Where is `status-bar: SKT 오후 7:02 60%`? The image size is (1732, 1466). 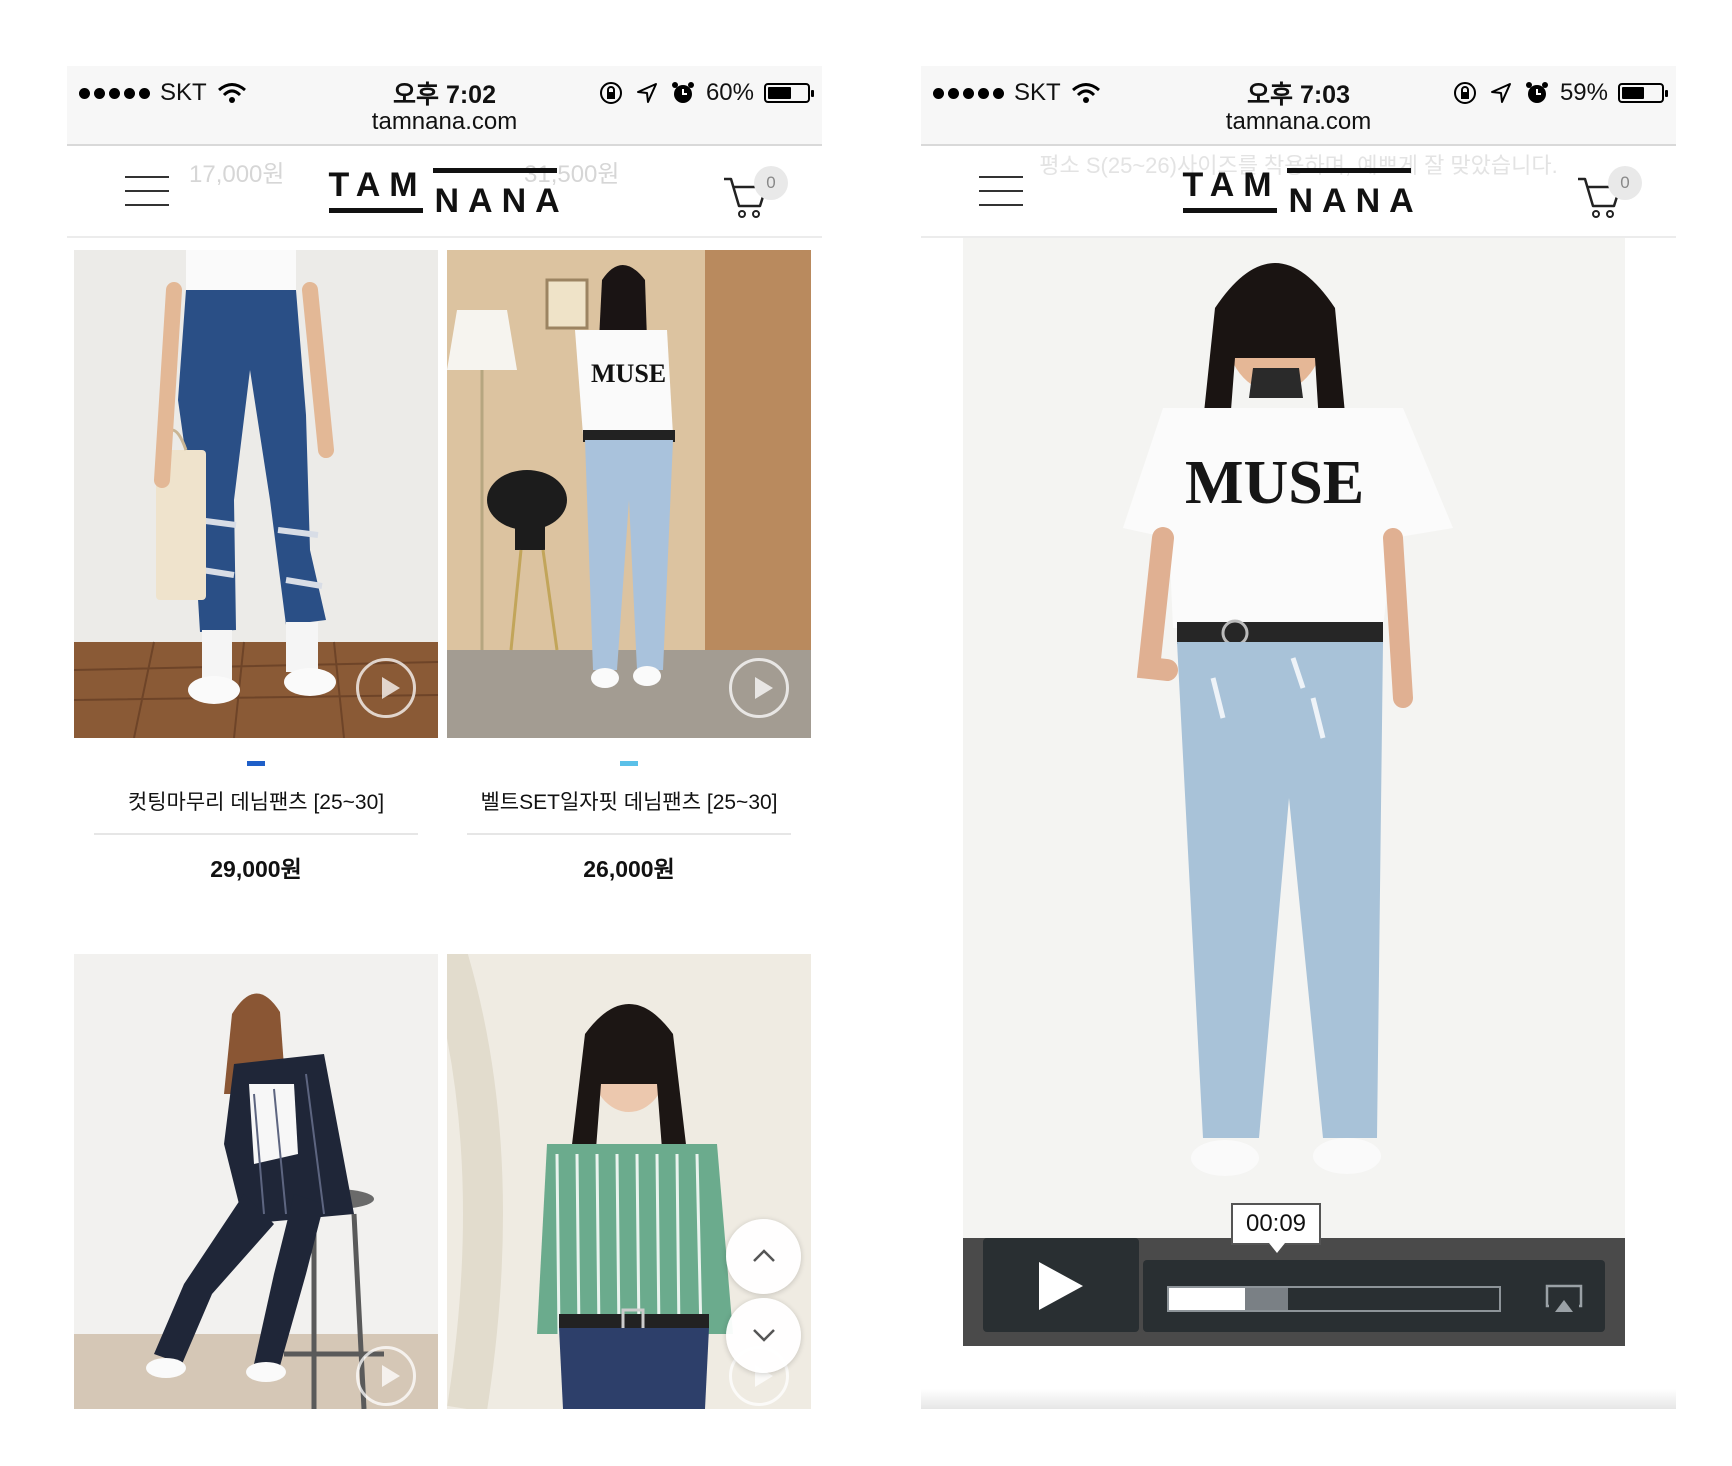
status-bar: SKT 오후 7:02 60% is located at coordinates (446, 93).